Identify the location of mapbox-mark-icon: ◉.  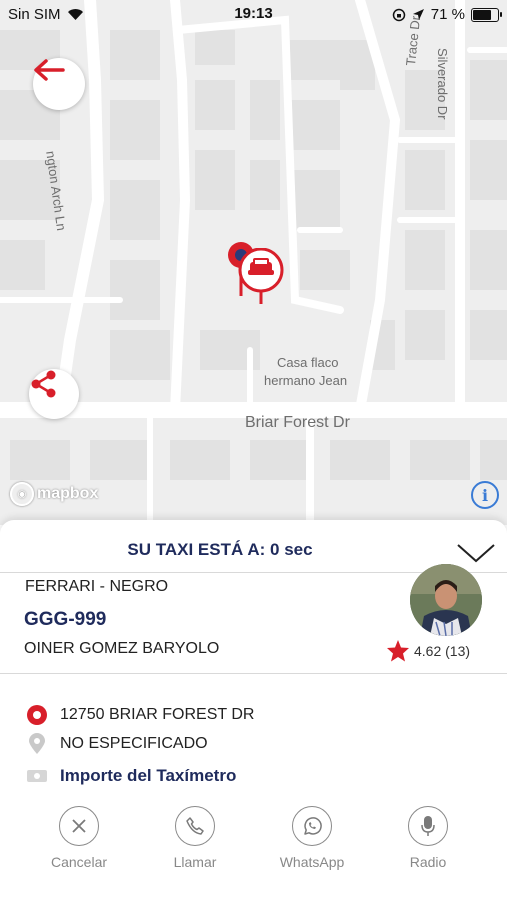
(22, 494).